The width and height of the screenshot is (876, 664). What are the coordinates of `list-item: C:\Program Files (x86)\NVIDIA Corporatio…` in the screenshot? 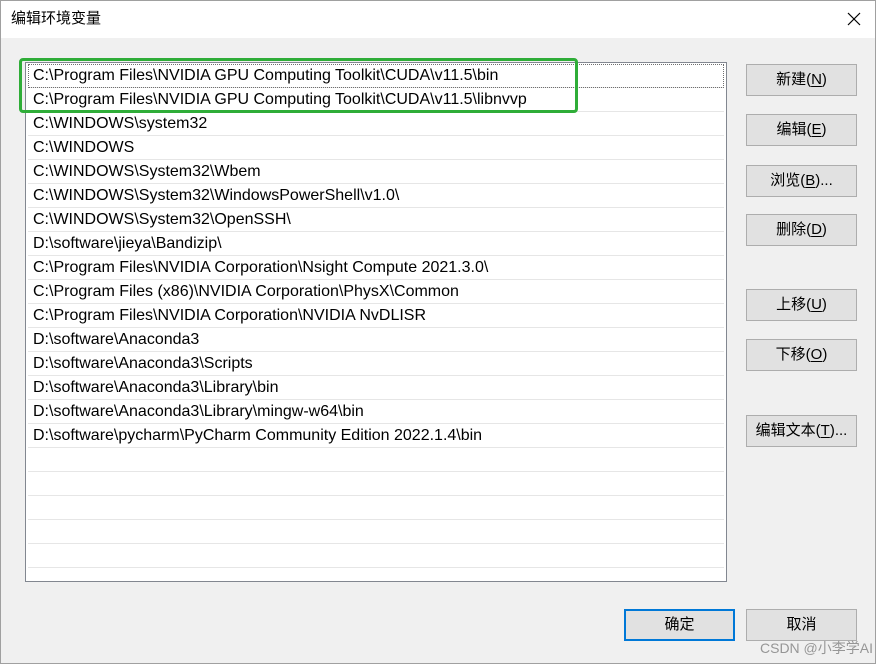 It's located at (376, 292).